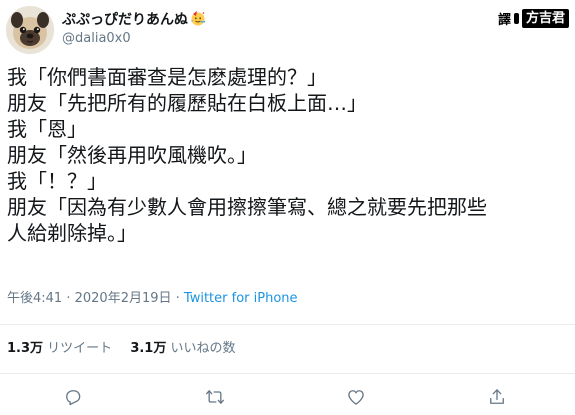 This screenshot has height=415, width=575. What do you see at coordinates (96, 38) in the screenshot?
I see `user-handle: @dalia0x0` at bounding box center [96, 38].